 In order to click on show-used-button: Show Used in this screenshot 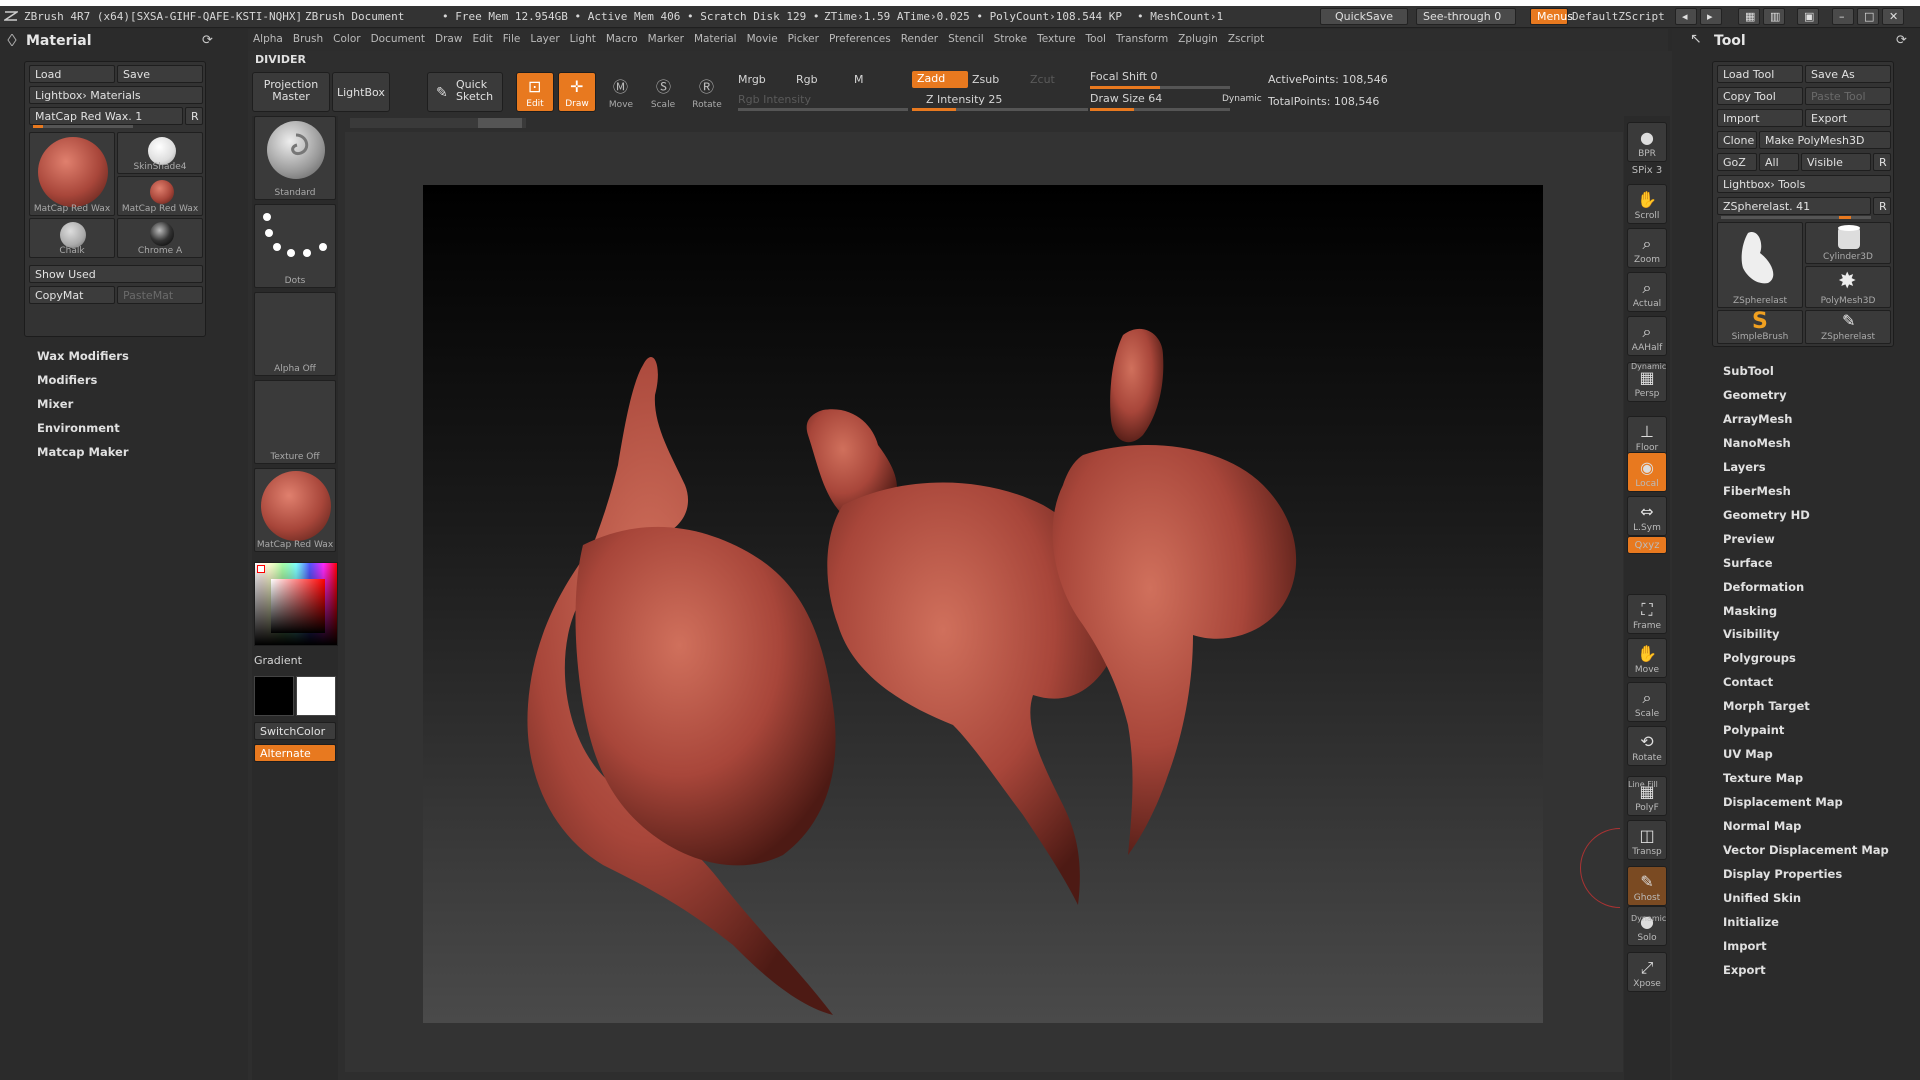, I will do `click(116, 274)`.